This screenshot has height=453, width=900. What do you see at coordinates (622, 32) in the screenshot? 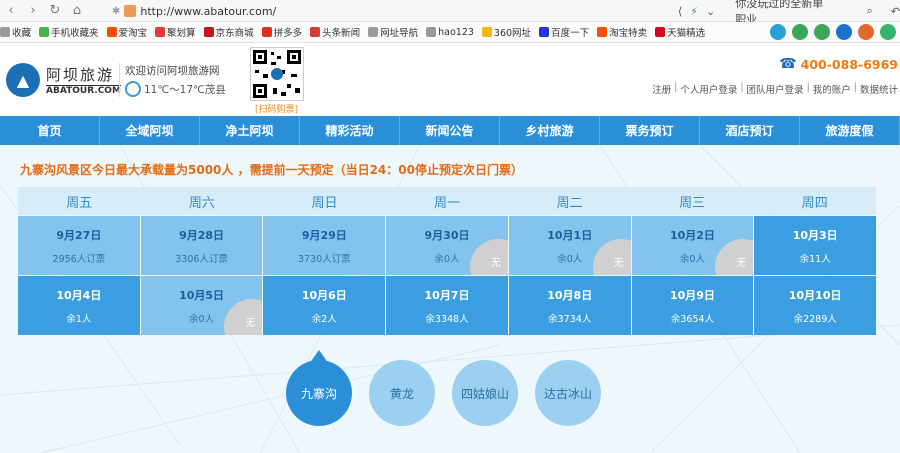
I see `bookmark-item: 淘宝特卖` at bounding box center [622, 32].